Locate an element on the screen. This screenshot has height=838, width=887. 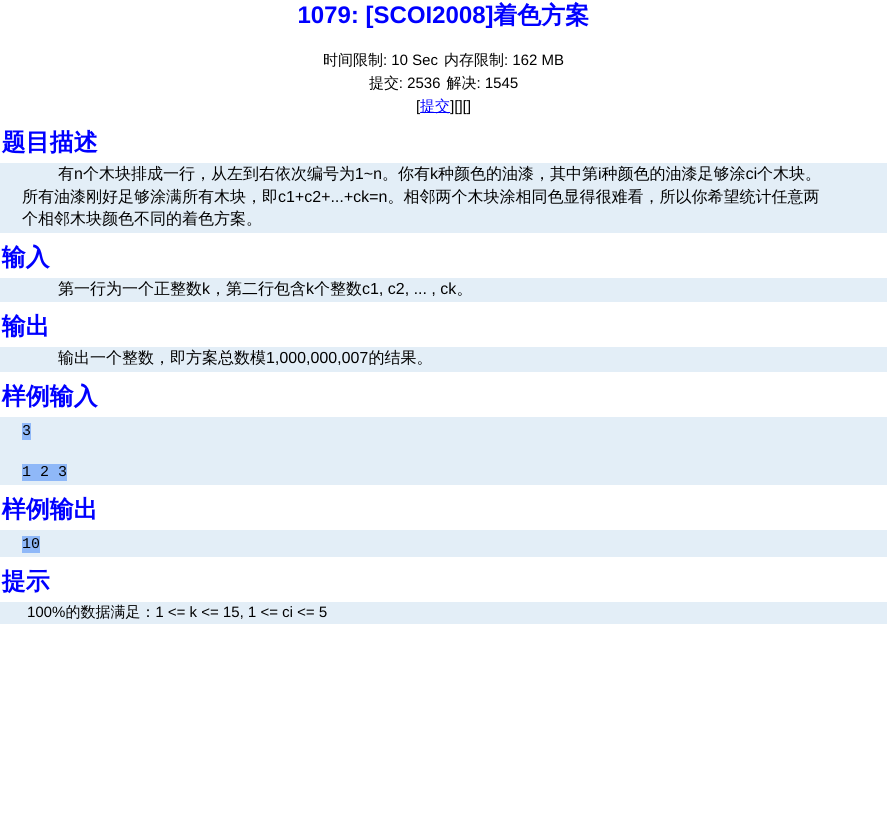
description-text: 第一行为一个正整数k，第二行包含k个整数c1, c2, ... , ck。 is located at coordinates (265, 290).